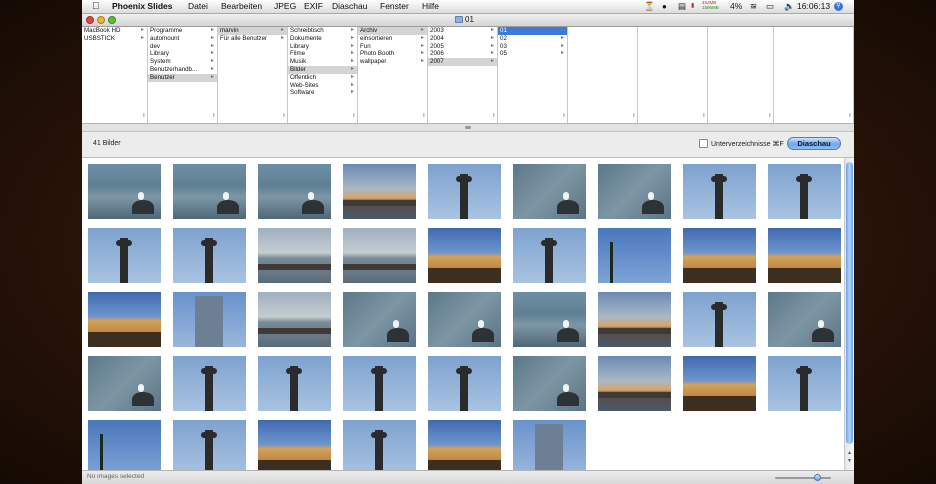 The image size is (936, 484). What do you see at coordinates (322, 39) in the screenshot?
I see `browser-item: Dokumente` at bounding box center [322, 39].